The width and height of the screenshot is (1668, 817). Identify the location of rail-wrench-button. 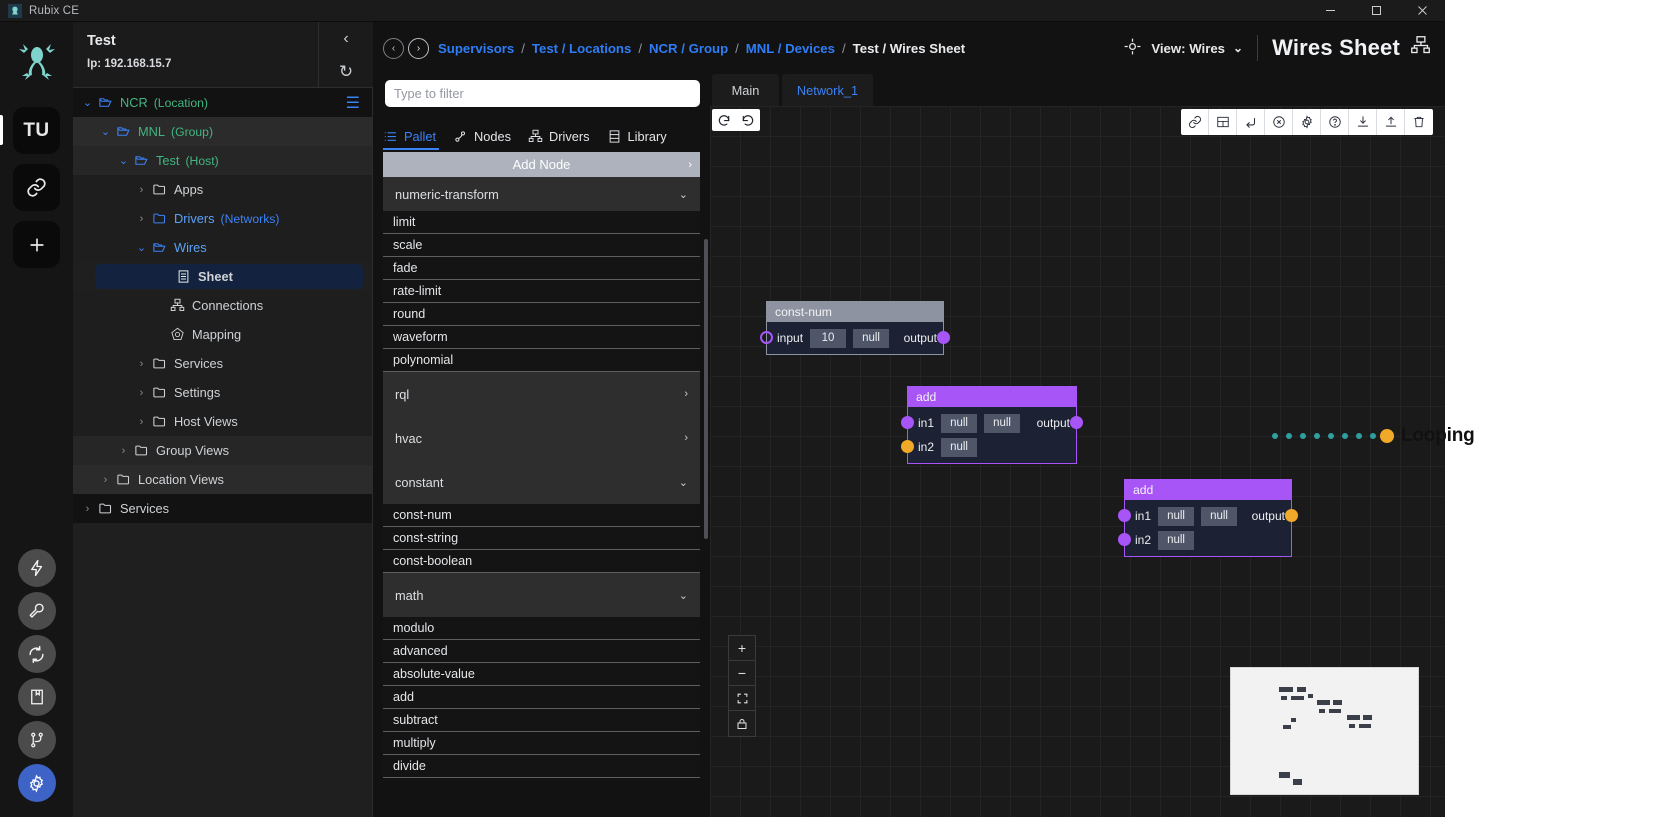
(36, 611).